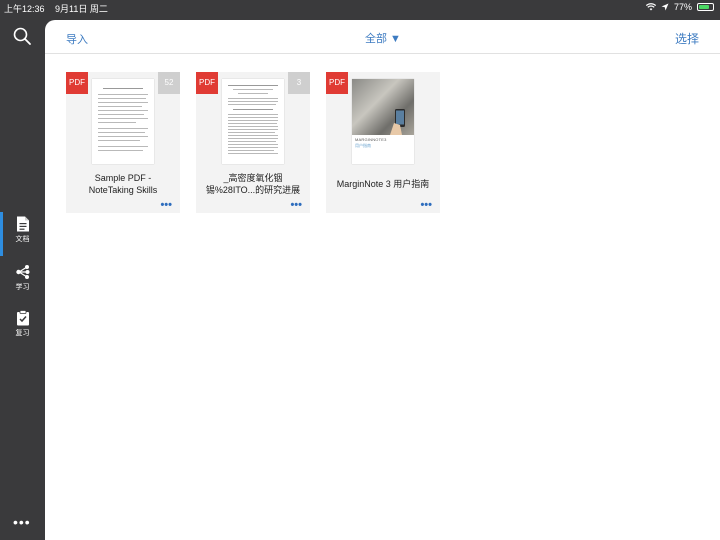 The height and width of the screenshot is (540, 720). I want to click on battery-percent: 77%, so click(682, 7).